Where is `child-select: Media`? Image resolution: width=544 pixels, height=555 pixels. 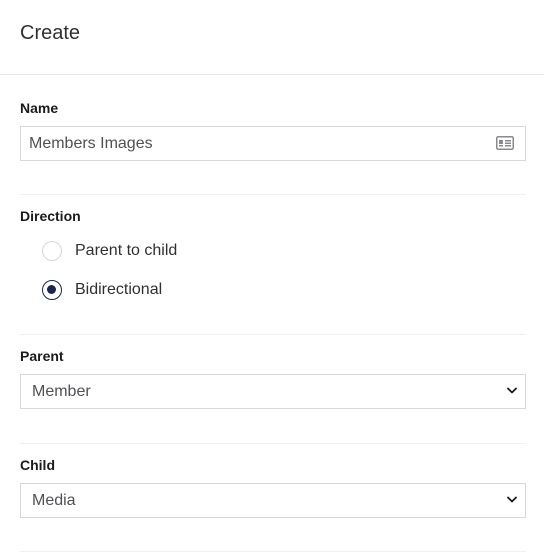 child-select: Media is located at coordinates (273, 500).